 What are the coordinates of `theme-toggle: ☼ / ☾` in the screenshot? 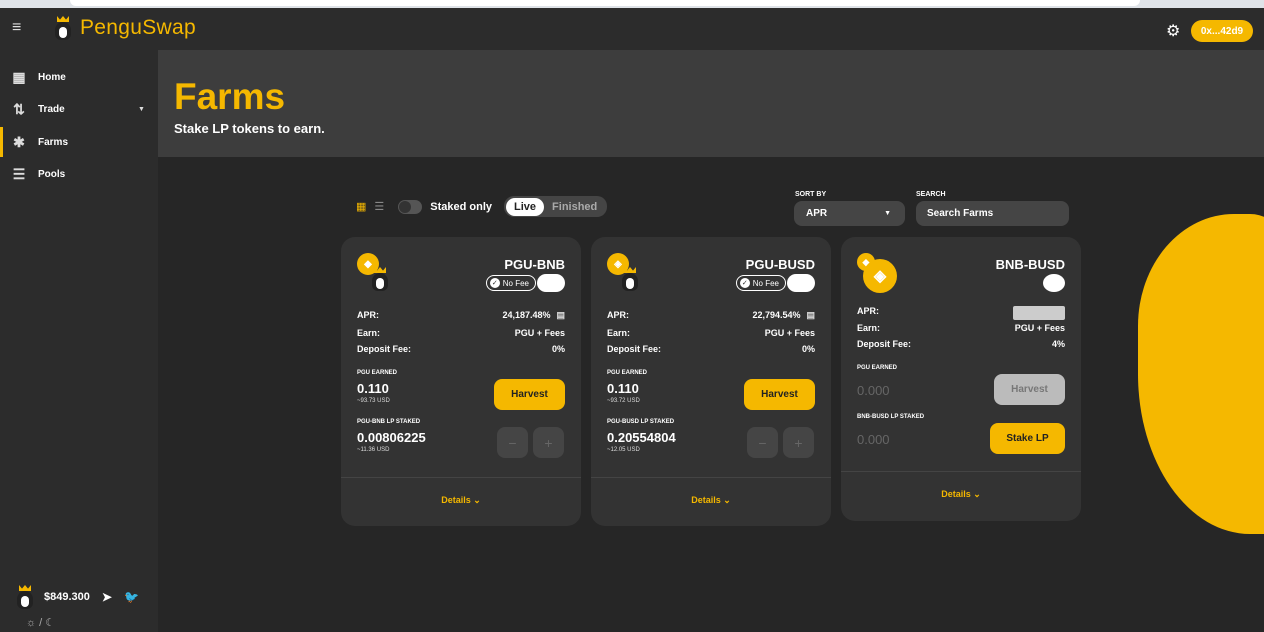 It's located at (40, 622).